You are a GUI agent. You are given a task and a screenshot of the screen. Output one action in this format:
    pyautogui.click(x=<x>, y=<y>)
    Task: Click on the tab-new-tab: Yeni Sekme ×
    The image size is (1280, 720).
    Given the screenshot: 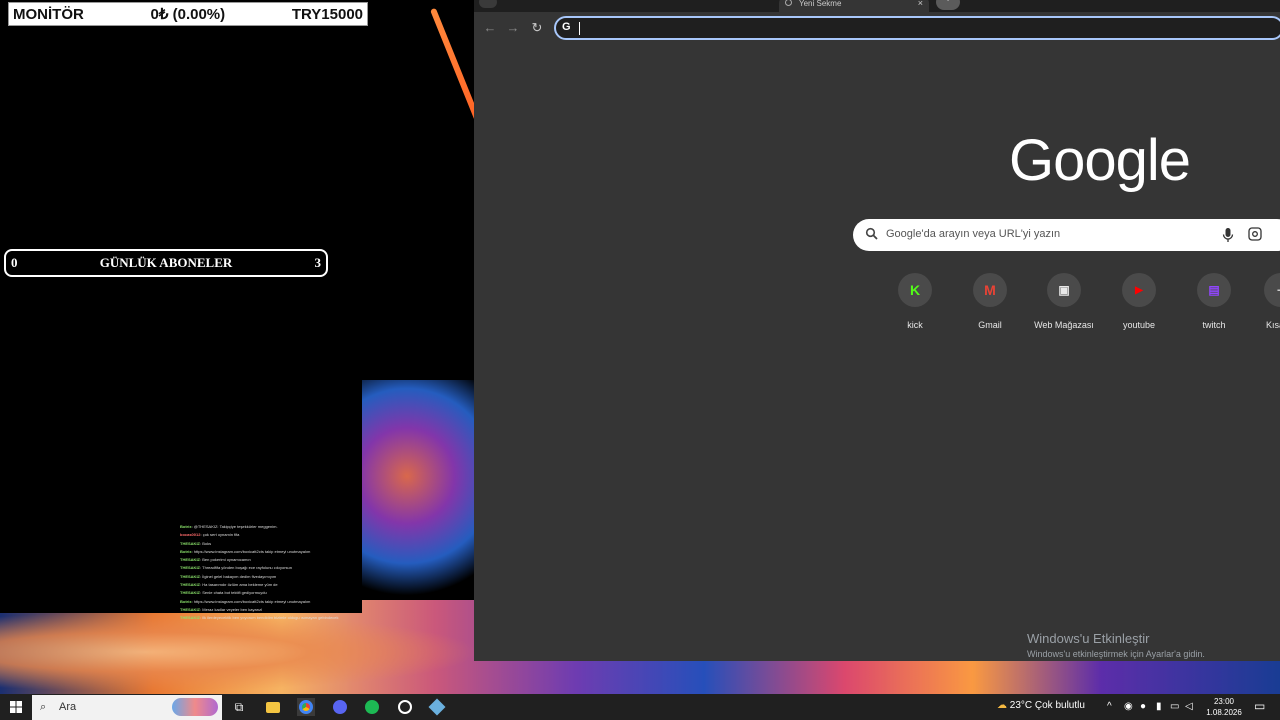 What is the action you would take?
    pyautogui.click(x=854, y=6)
    